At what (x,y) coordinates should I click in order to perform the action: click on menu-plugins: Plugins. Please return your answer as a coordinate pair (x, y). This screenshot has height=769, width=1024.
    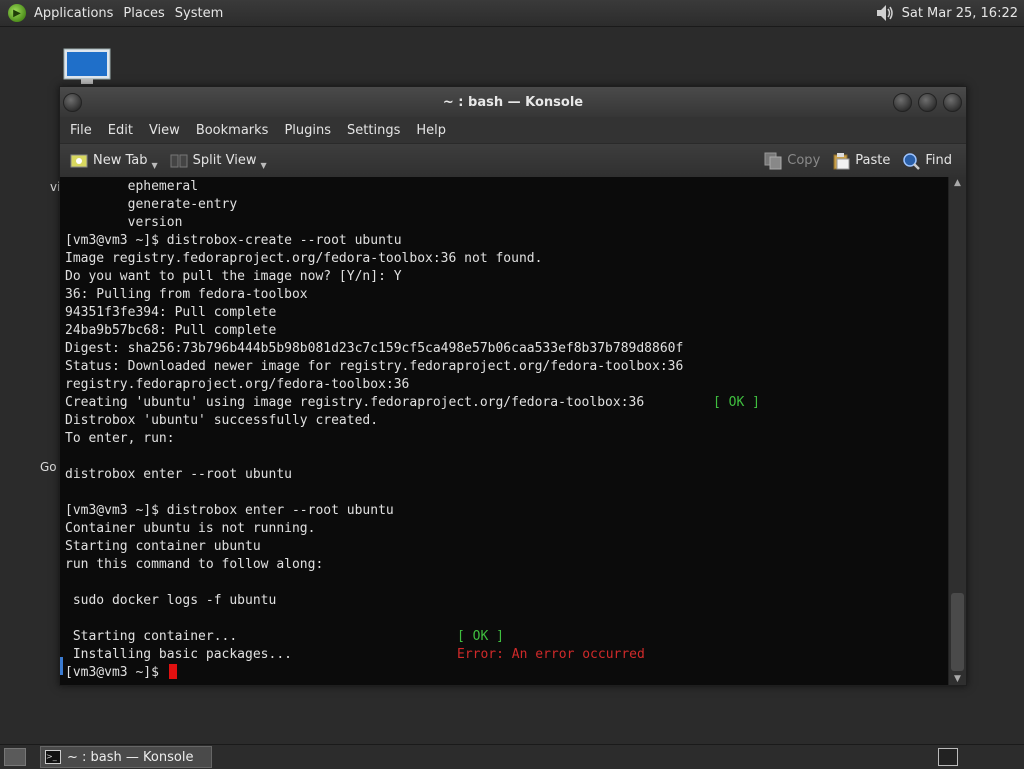
    Looking at the image, I should click on (307, 130).